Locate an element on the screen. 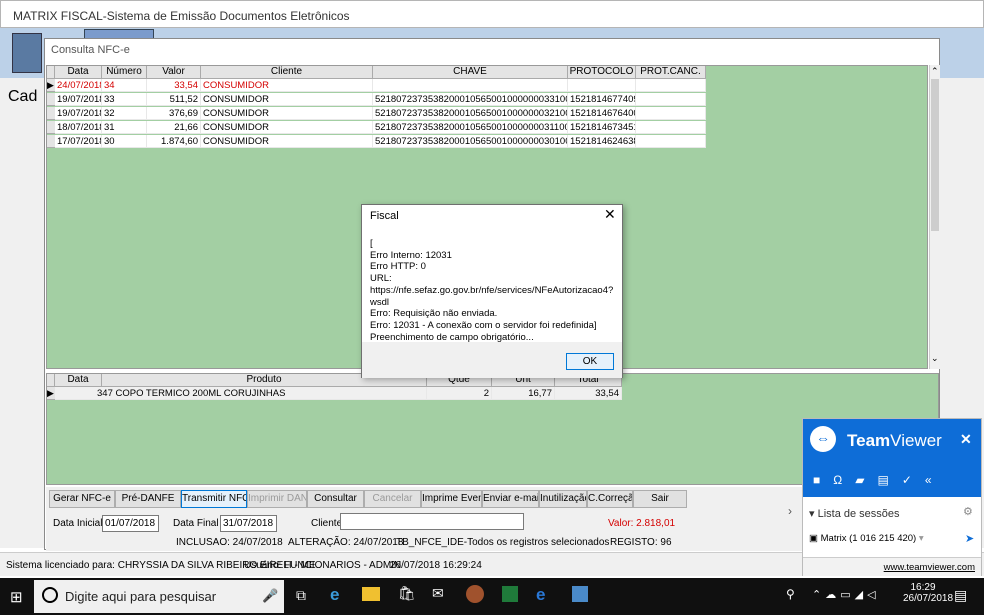 The height and width of the screenshot is (615, 984). cell-protocolo is located at coordinates (602, 85).